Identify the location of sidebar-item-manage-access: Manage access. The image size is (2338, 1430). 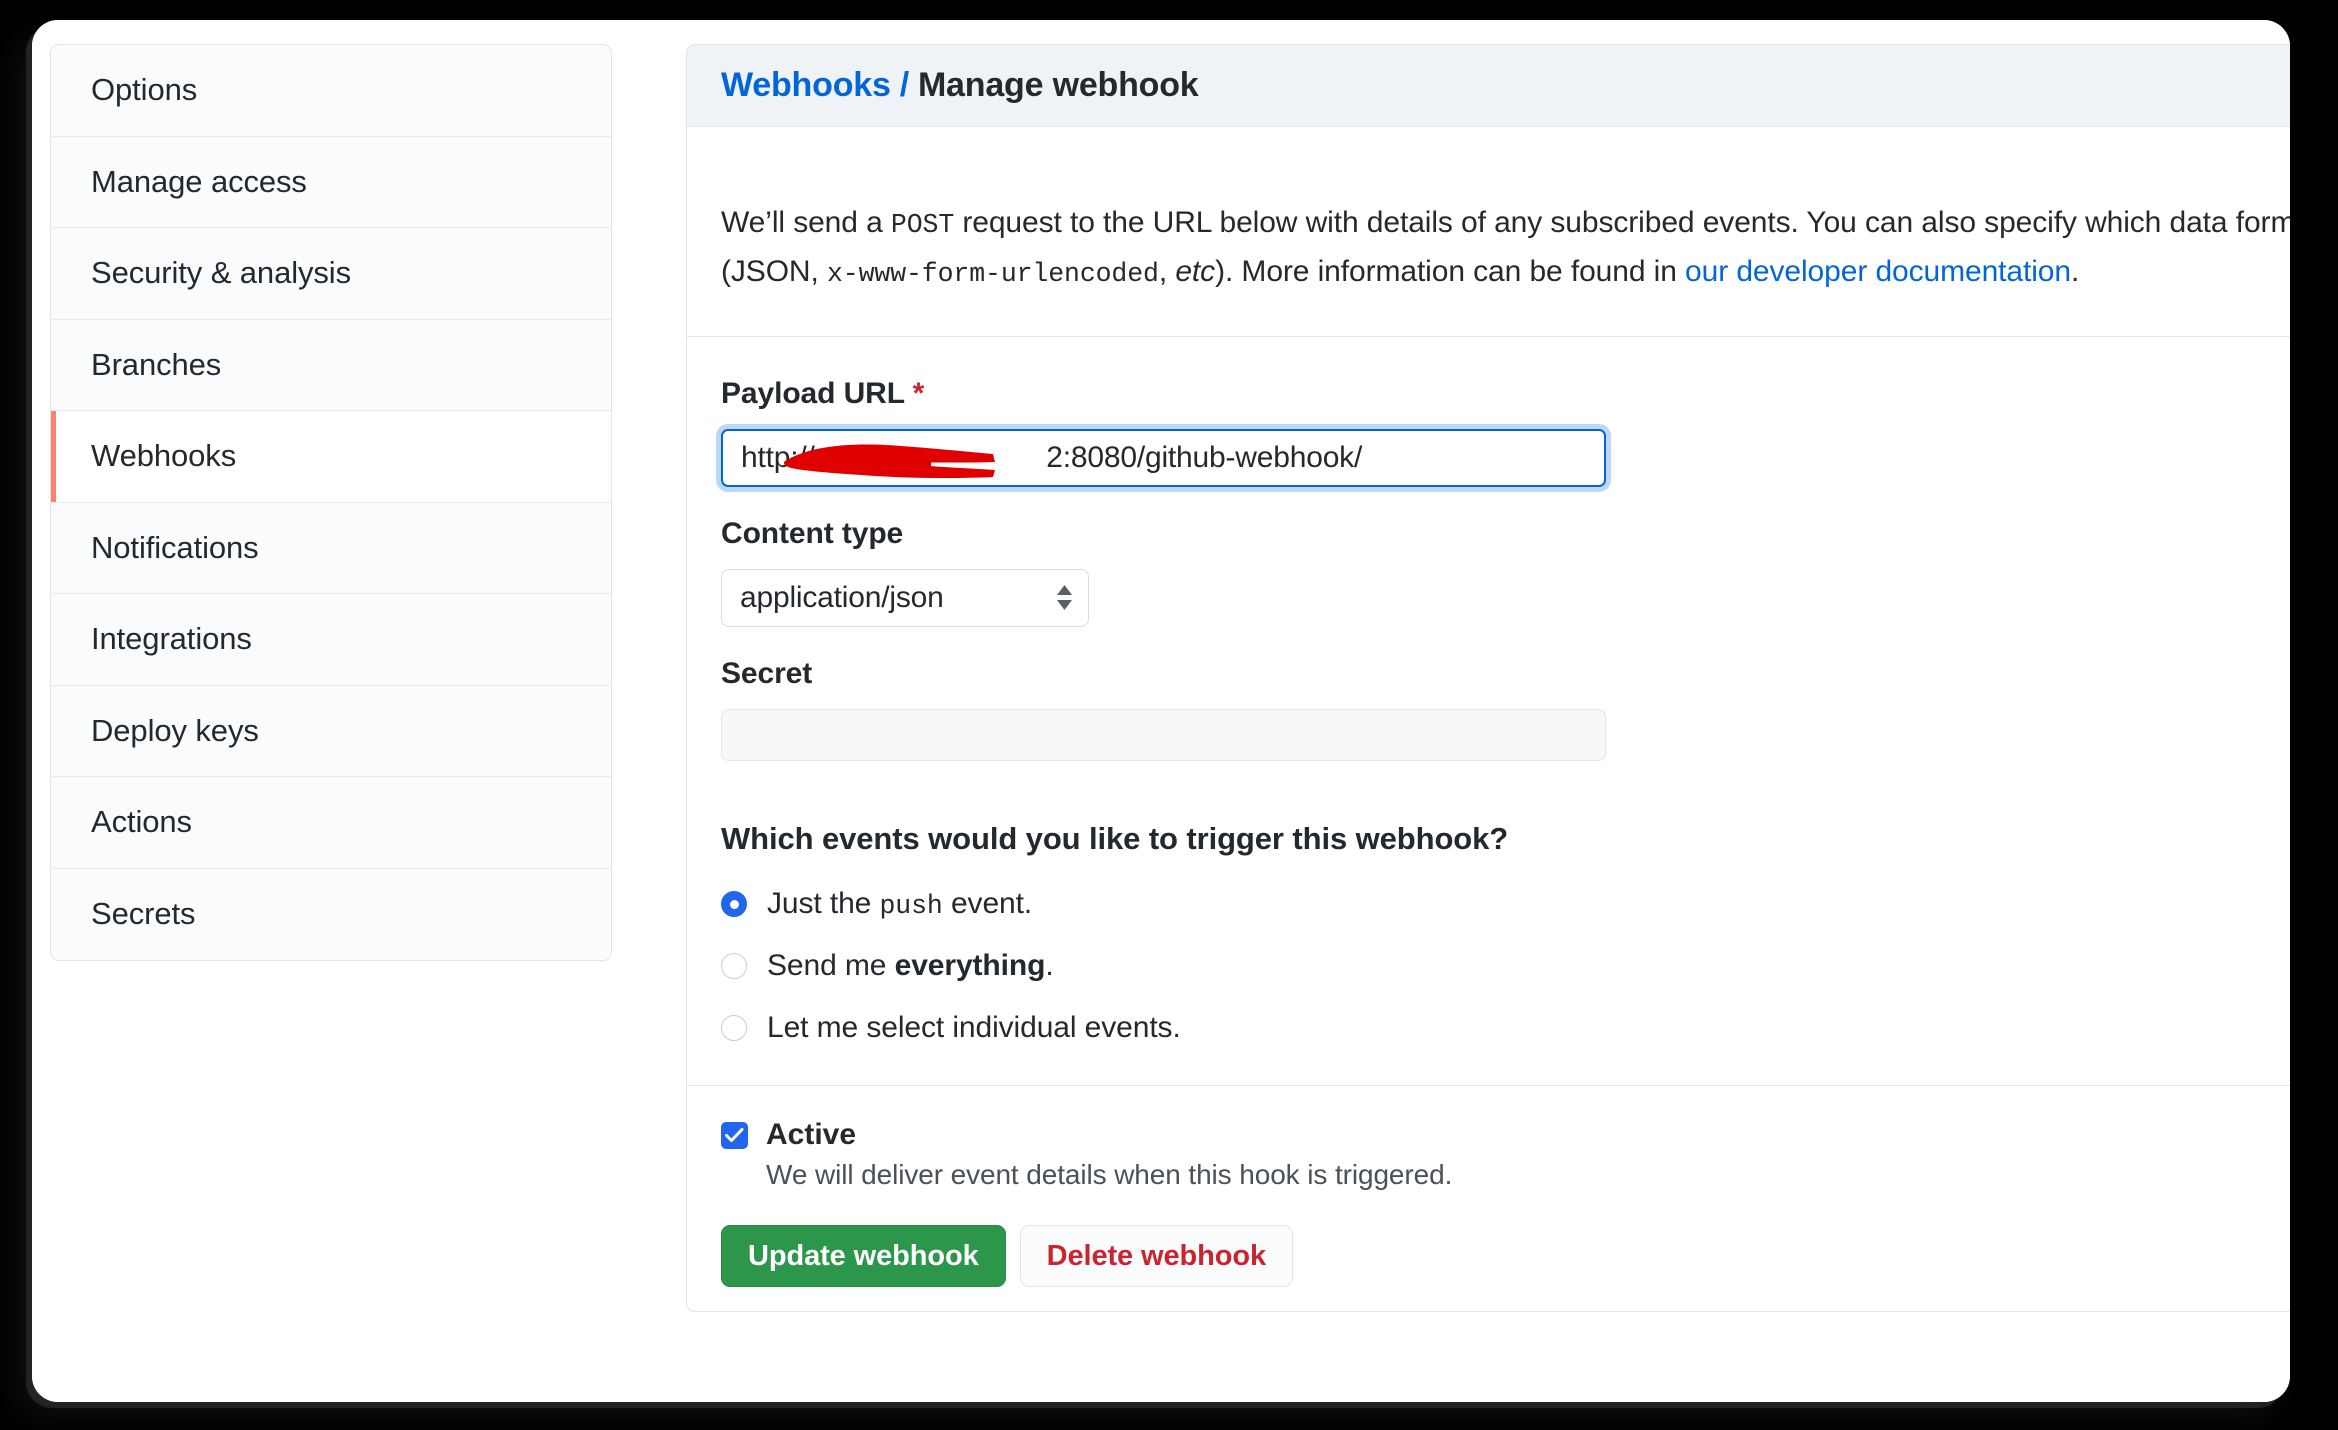
(331, 182).